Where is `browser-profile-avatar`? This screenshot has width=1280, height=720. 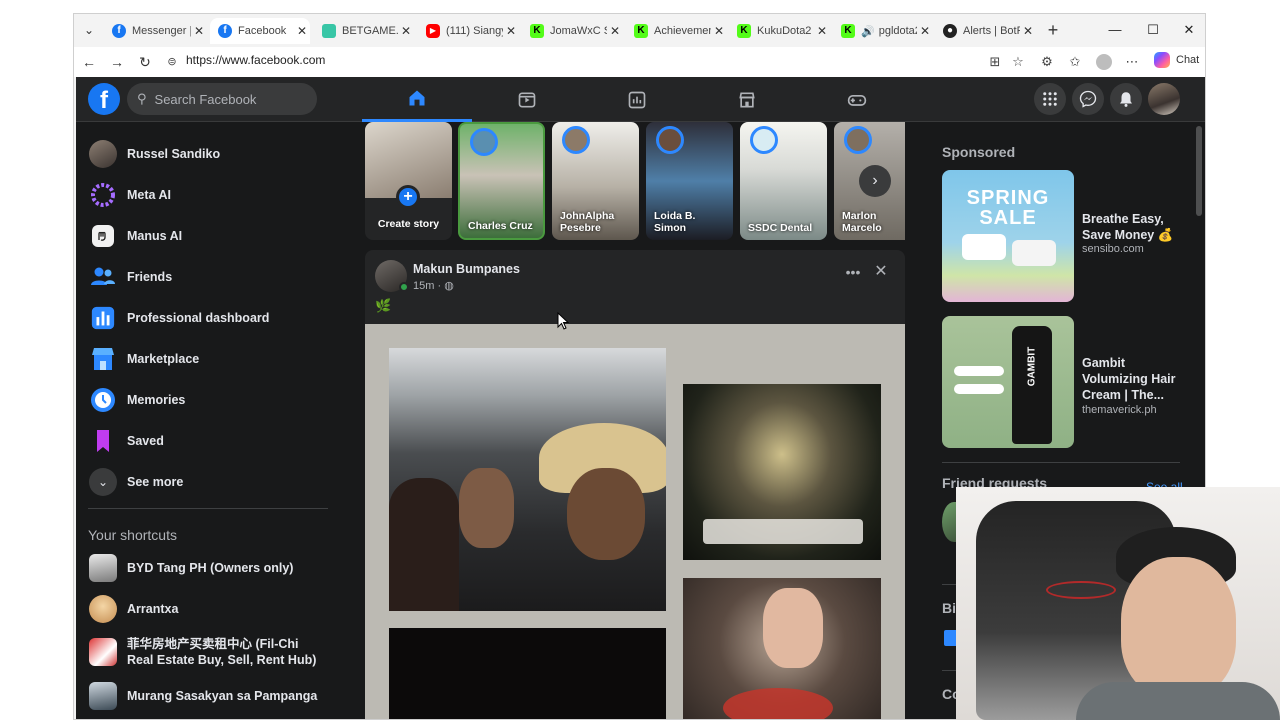
browser-profile-avatar is located at coordinates (1104, 62).